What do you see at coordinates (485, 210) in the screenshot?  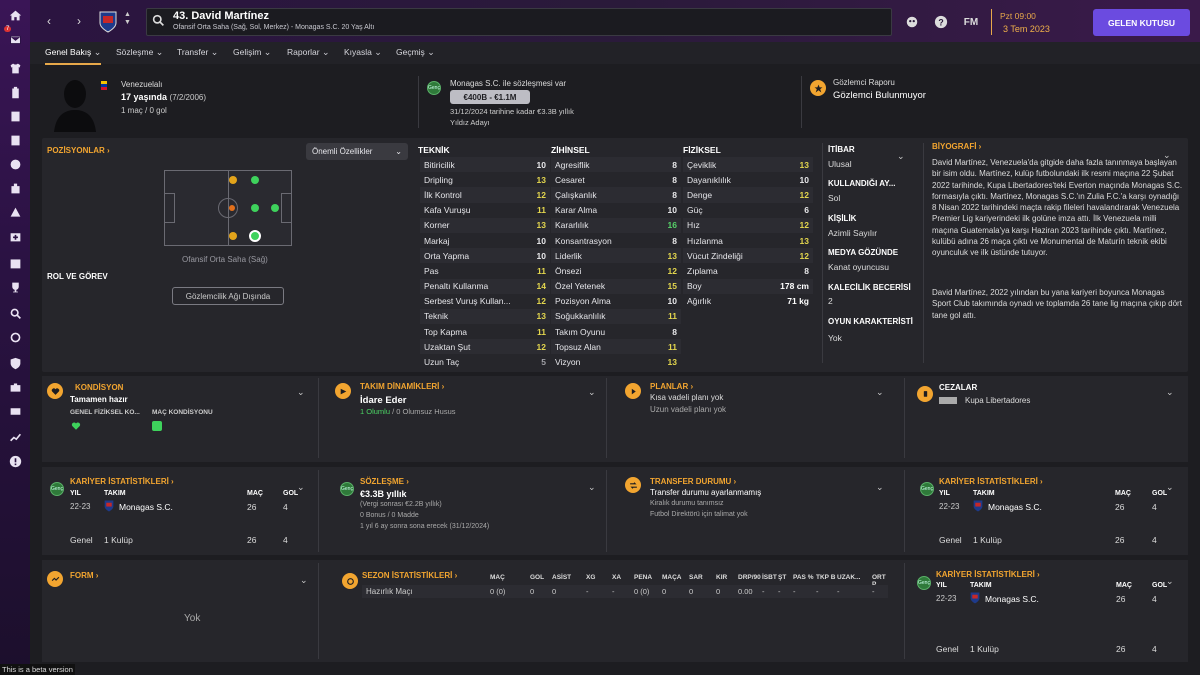 I see `attribute-row: Kafa Vuruşu 11` at bounding box center [485, 210].